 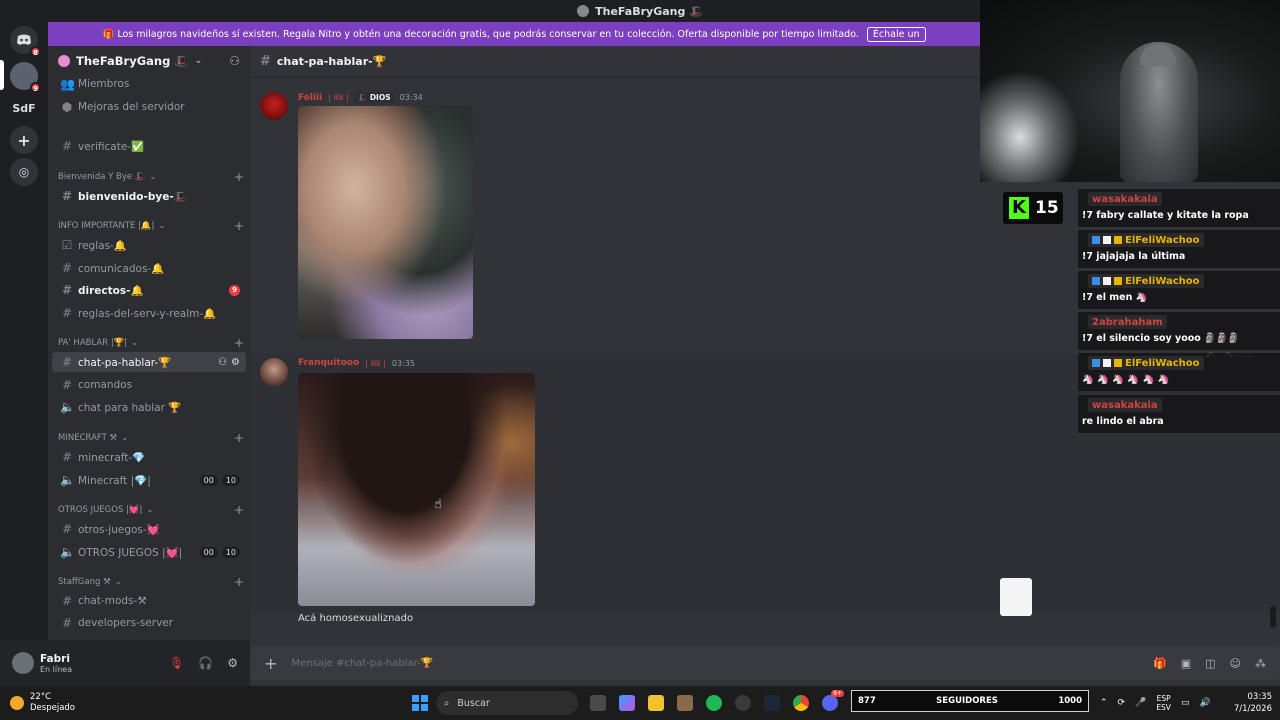 I want to click on gift-icon: 🎁, so click(x=1160, y=663).